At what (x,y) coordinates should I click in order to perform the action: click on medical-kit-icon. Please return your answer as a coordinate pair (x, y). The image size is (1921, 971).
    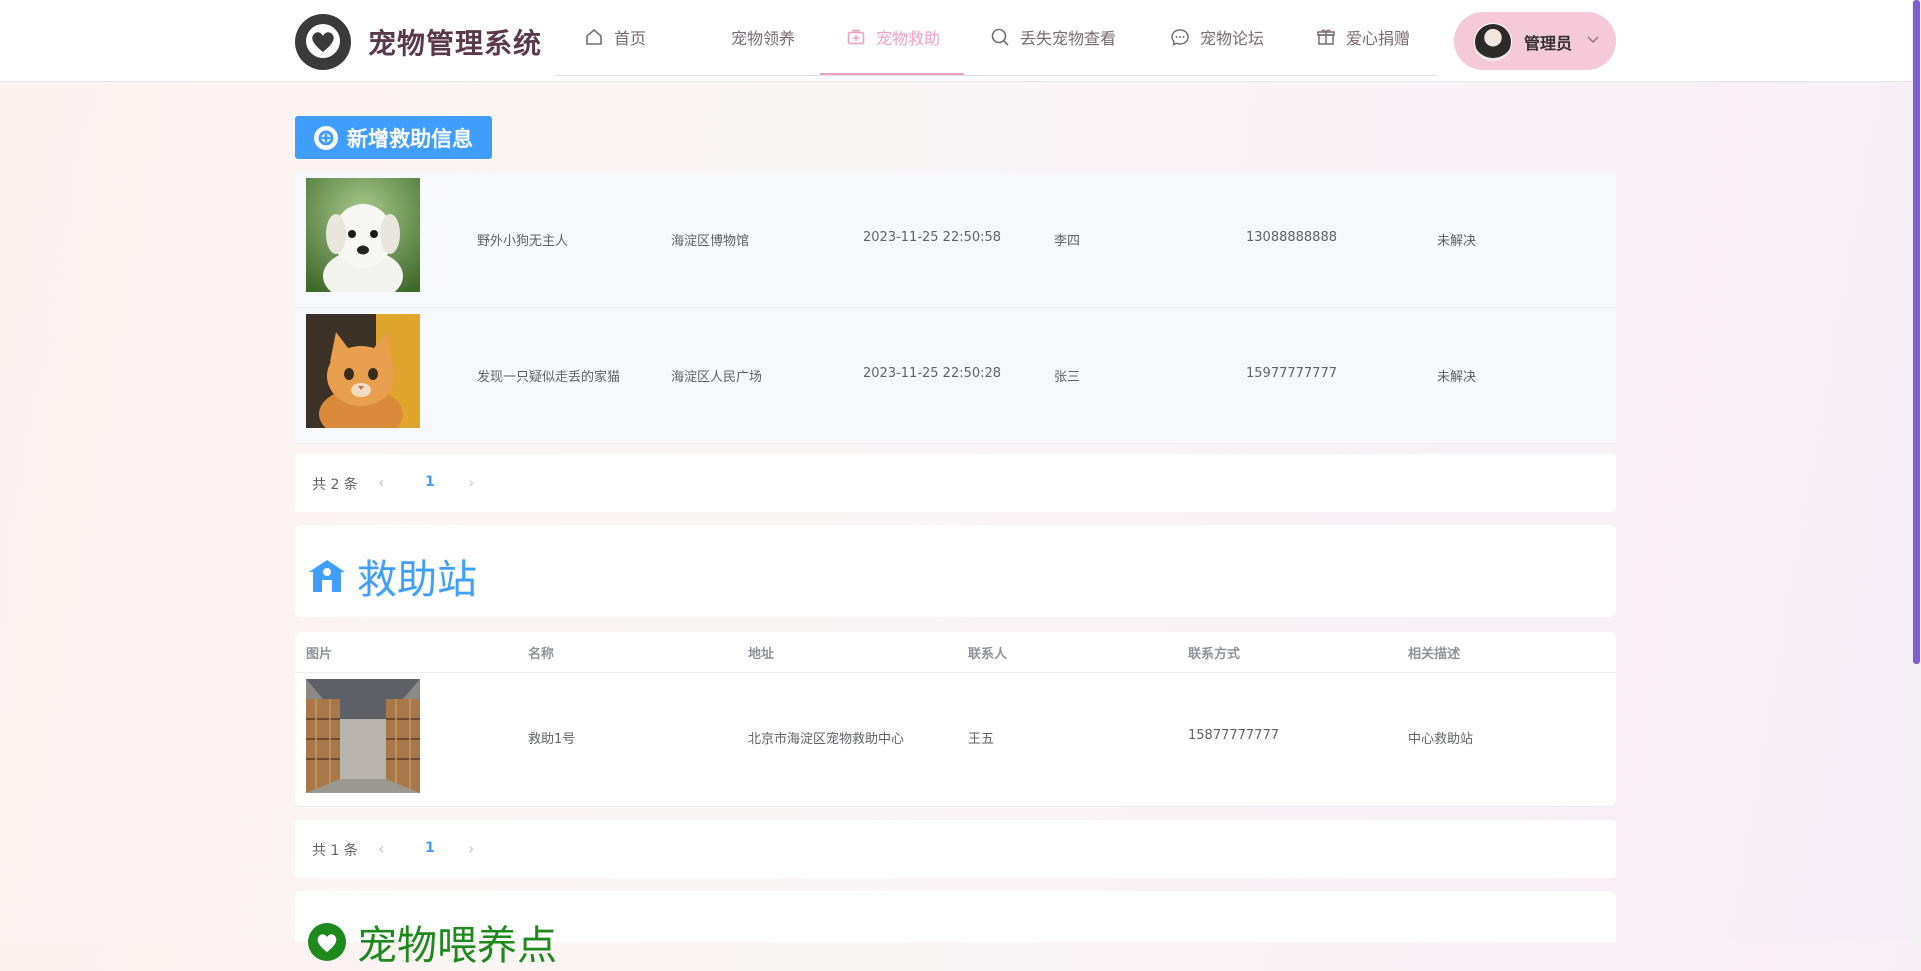
    Looking at the image, I should click on (856, 37).